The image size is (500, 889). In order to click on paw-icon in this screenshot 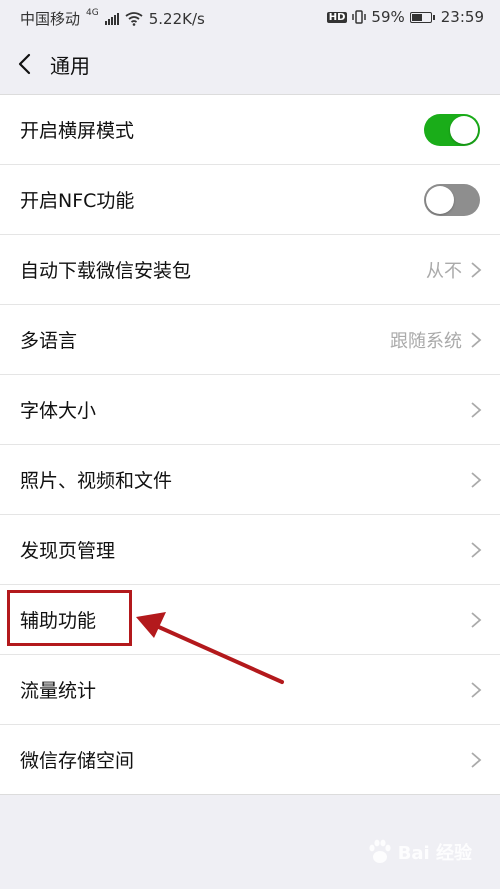, I will do `click(380, 851)`.